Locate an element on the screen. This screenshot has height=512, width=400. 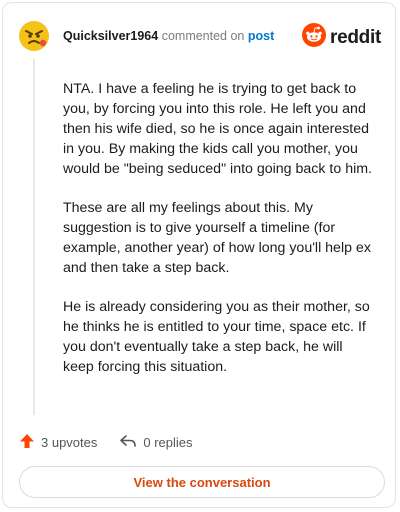
reply-button: 0 replies is located at coordinates (156, 442).